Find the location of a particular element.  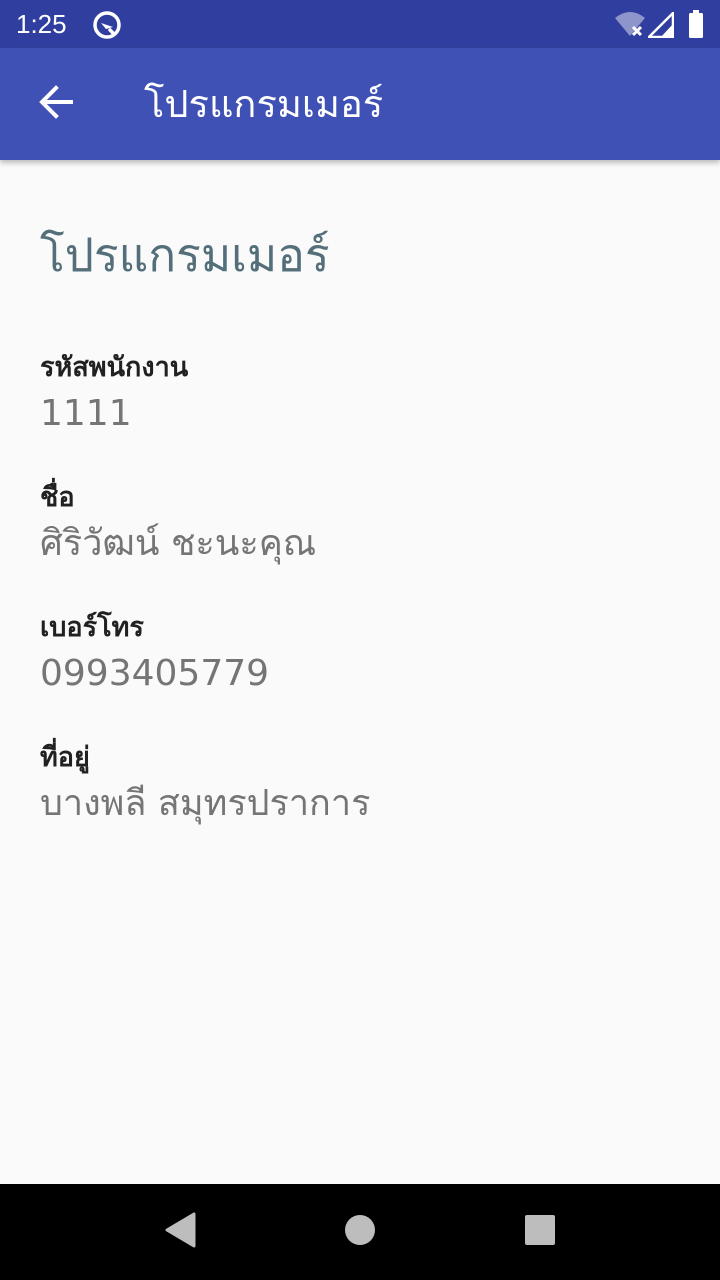

phone-value: 0993405779 is located at coordinates (155, 673).